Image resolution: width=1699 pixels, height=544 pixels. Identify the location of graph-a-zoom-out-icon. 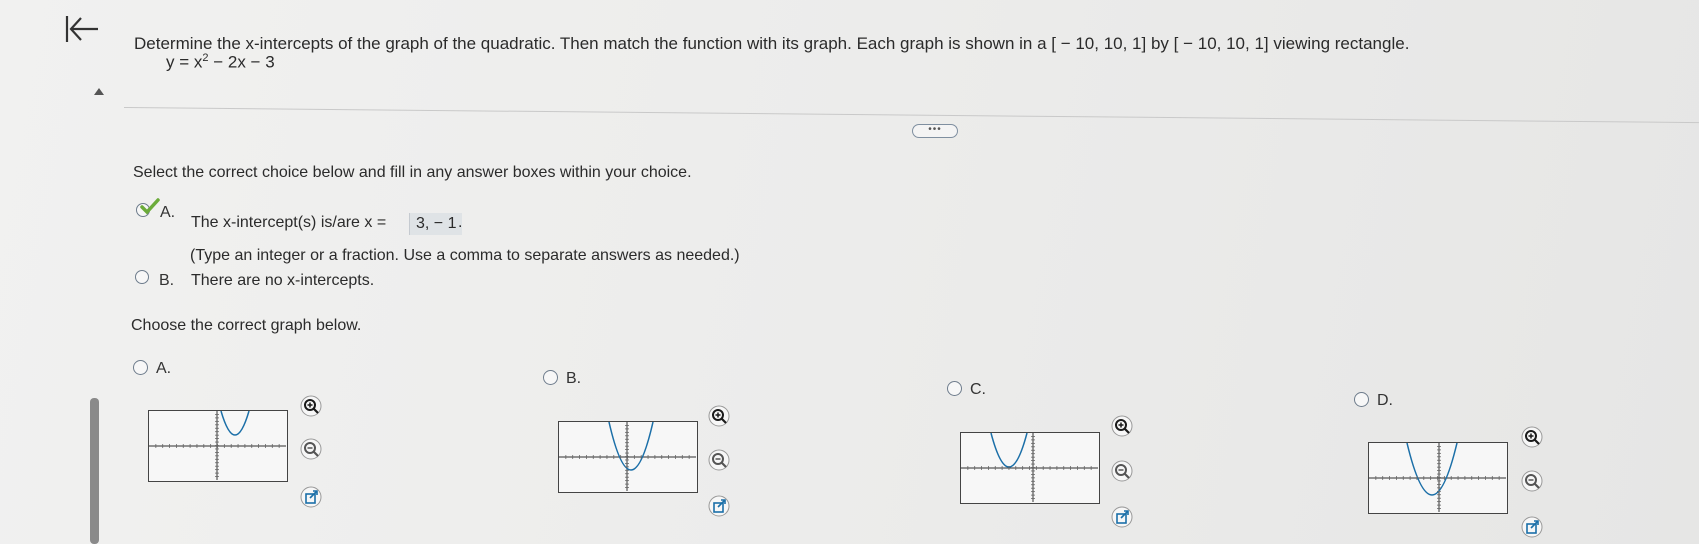
(311, 449).